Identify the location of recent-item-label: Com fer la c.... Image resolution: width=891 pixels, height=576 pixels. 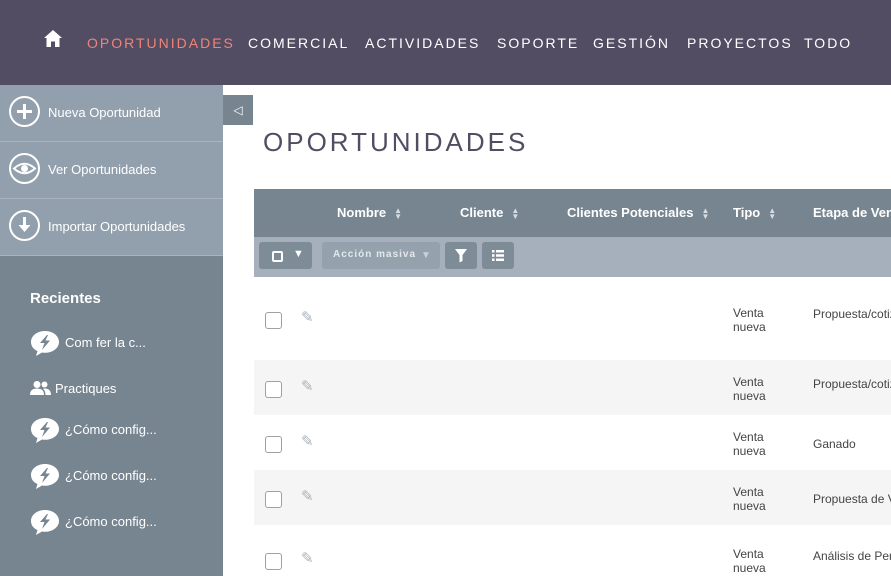
(105, 342).